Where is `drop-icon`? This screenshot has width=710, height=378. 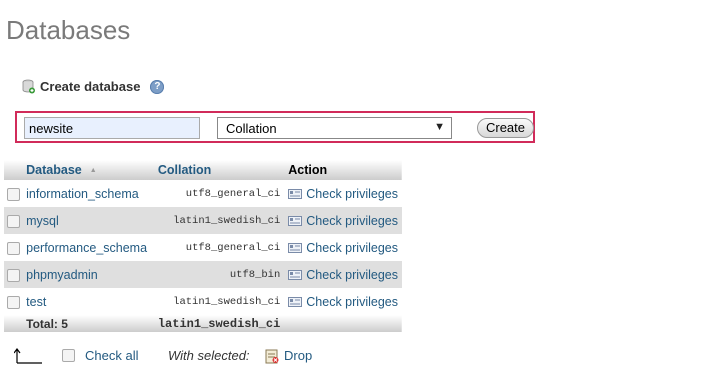
drop-icon is located at coordinates (272, 356).